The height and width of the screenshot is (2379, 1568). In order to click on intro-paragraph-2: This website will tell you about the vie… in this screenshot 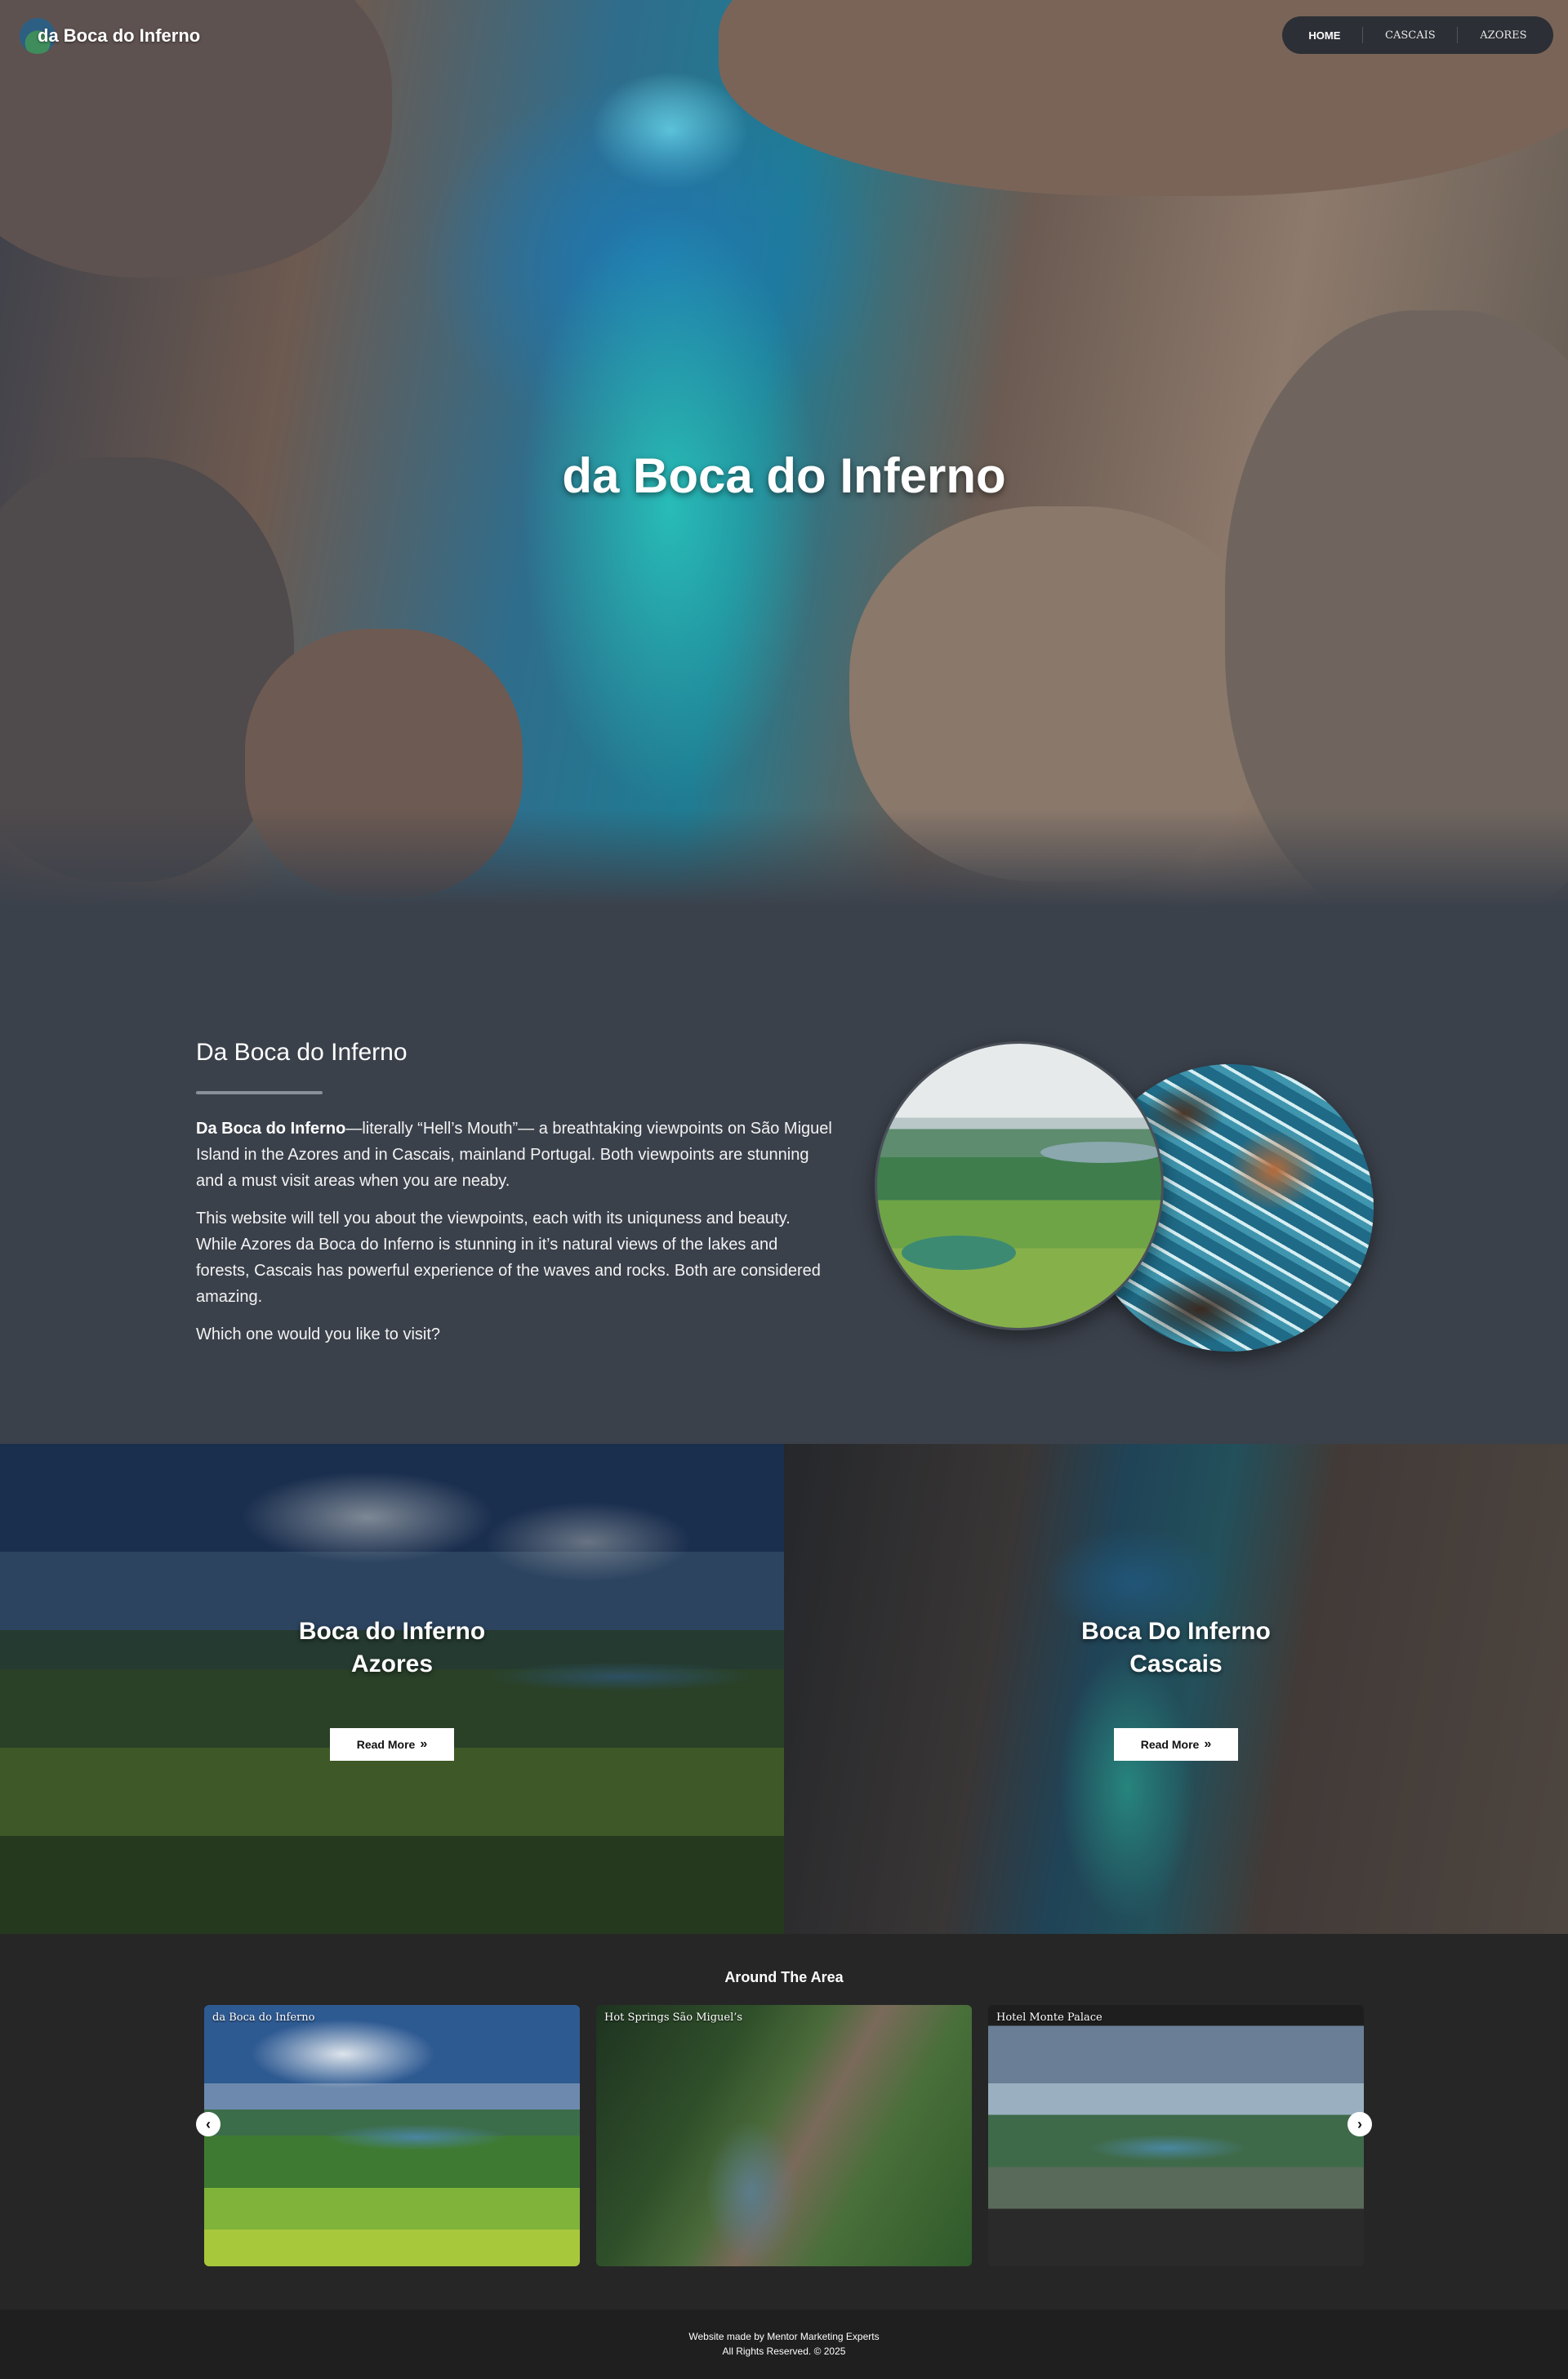, I will do `click(508, 1258)`.